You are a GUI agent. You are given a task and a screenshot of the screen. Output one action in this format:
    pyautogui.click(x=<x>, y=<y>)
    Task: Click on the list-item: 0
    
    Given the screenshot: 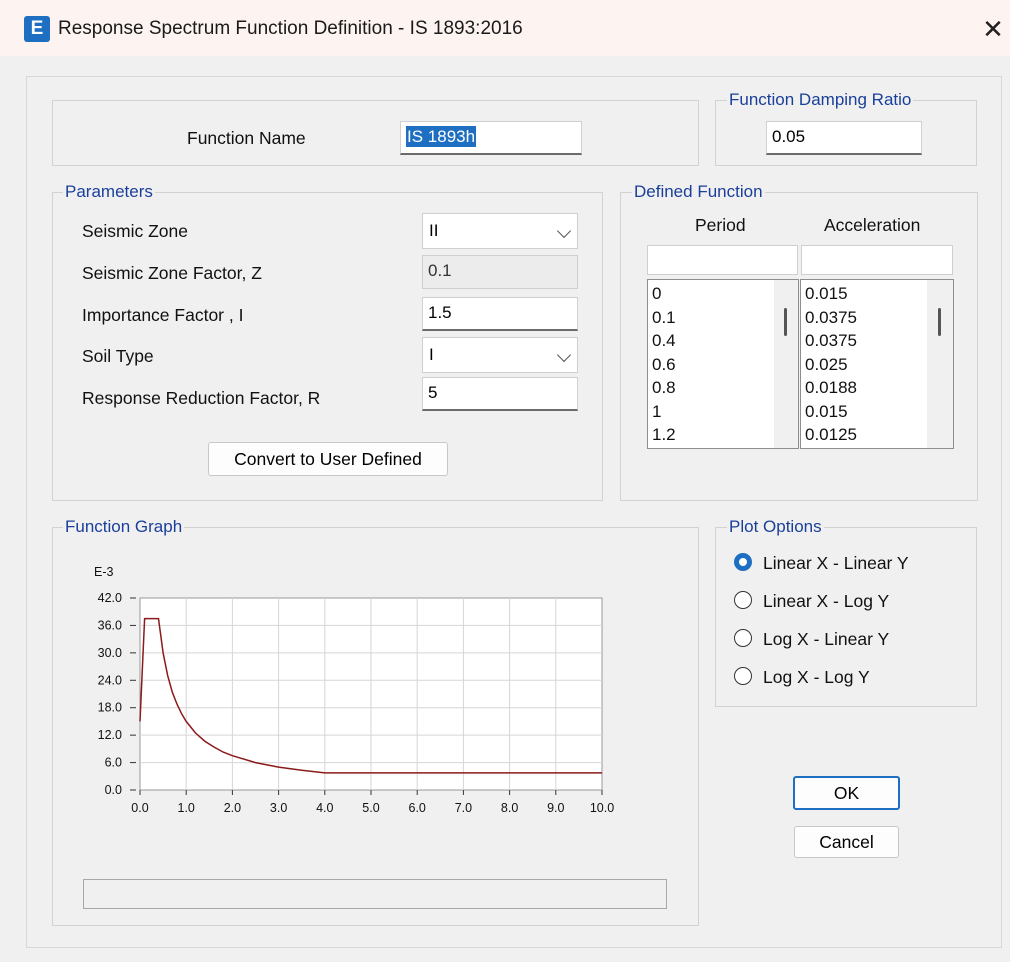 What is the action you would take?
    pyautogui.click(x=711, y=294)
    